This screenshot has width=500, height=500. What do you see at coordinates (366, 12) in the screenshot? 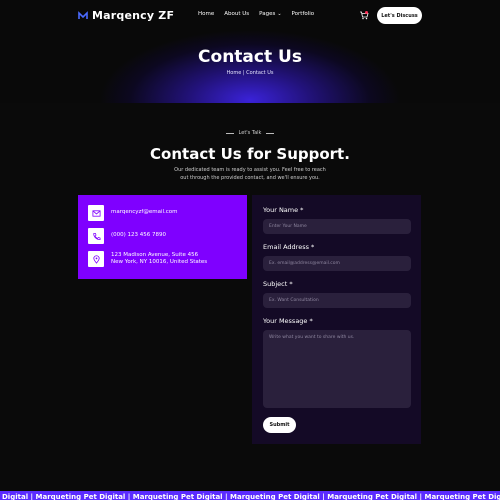
I see `cart-badge` at bounding box center [366, 12].